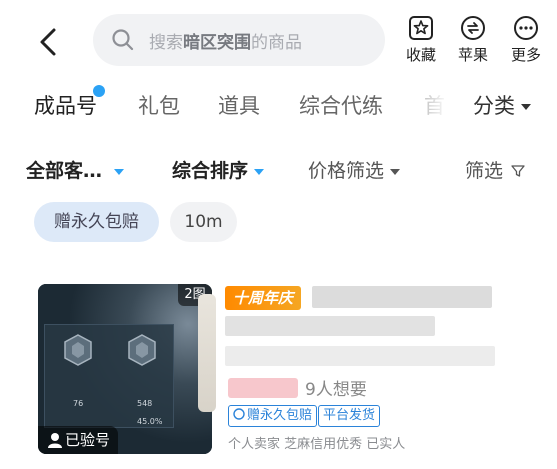  Describe the element at coordinates (239, 105) in the screenshot. I see `tab-items: 道具` at that location.